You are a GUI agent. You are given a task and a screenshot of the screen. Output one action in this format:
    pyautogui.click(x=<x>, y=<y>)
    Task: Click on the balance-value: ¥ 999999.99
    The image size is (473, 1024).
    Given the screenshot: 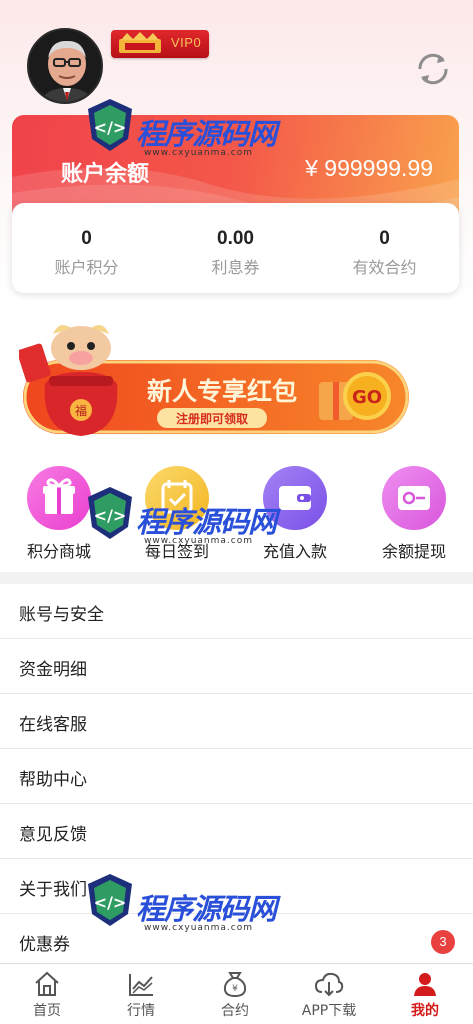 What is the action you would take?
    pyautogui.click(x=369, y=168)
    